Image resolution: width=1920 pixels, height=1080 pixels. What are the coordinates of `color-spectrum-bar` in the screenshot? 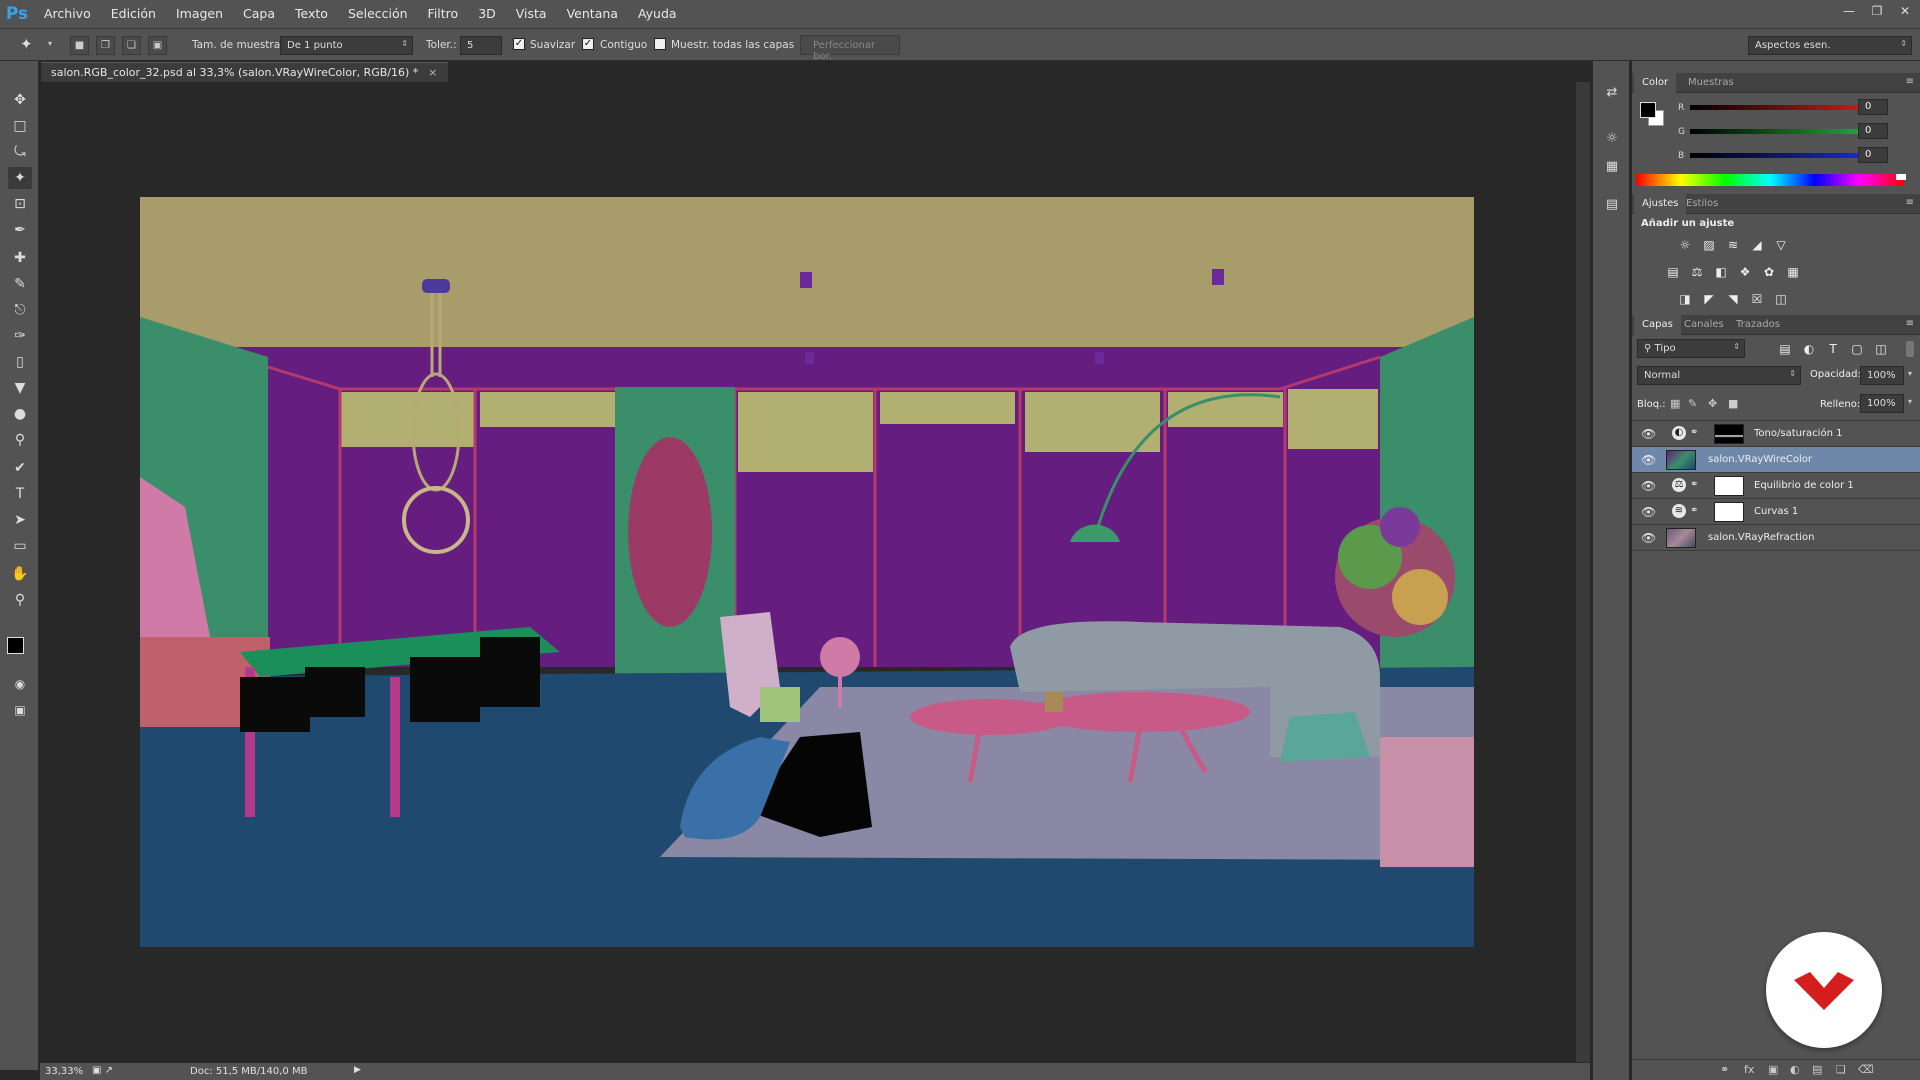 It's located at (1770, 180).